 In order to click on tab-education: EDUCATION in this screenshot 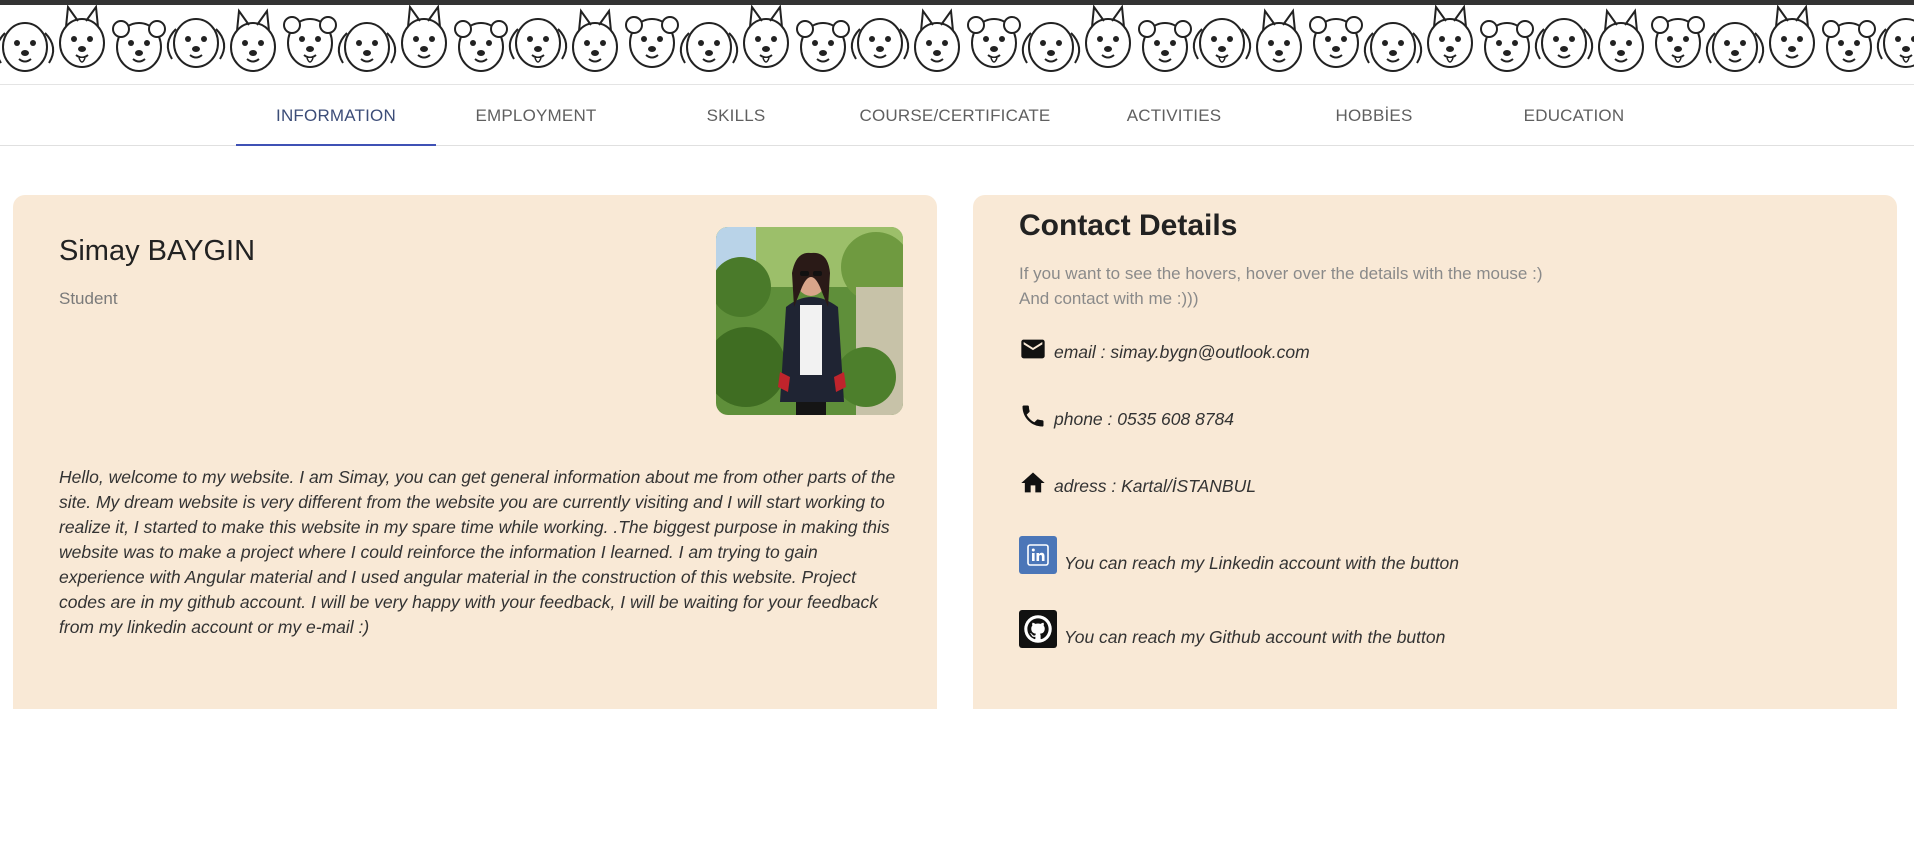, I will do `click(1574, 115)`.